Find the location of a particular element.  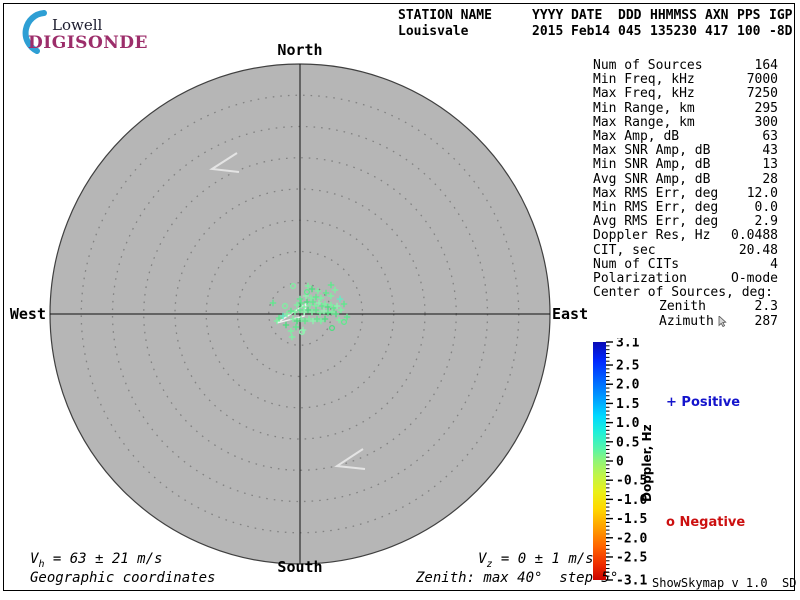

colorbar-tick-label: 2.0 is located at coordinates (628, 385).